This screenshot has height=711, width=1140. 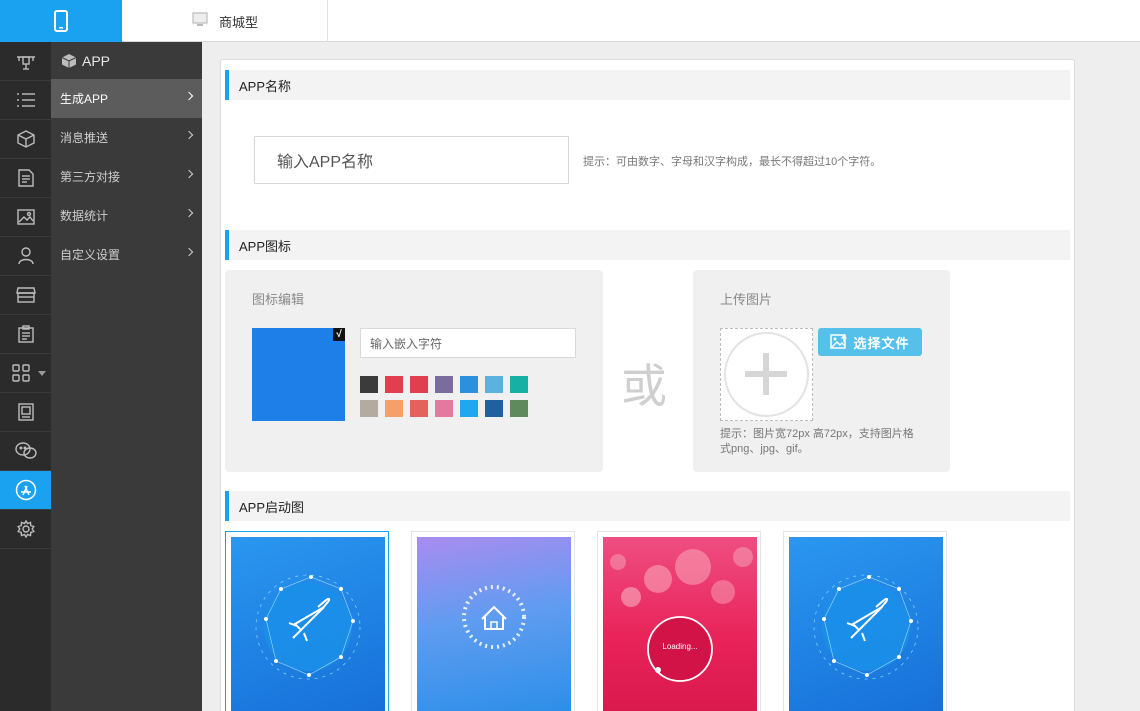 What do you see at coordinates (414, 371) in the screenshot?
I see `icon-editor-box: 图标编辑 √ 输入嵌入字符` at bounding box center [414, 371].